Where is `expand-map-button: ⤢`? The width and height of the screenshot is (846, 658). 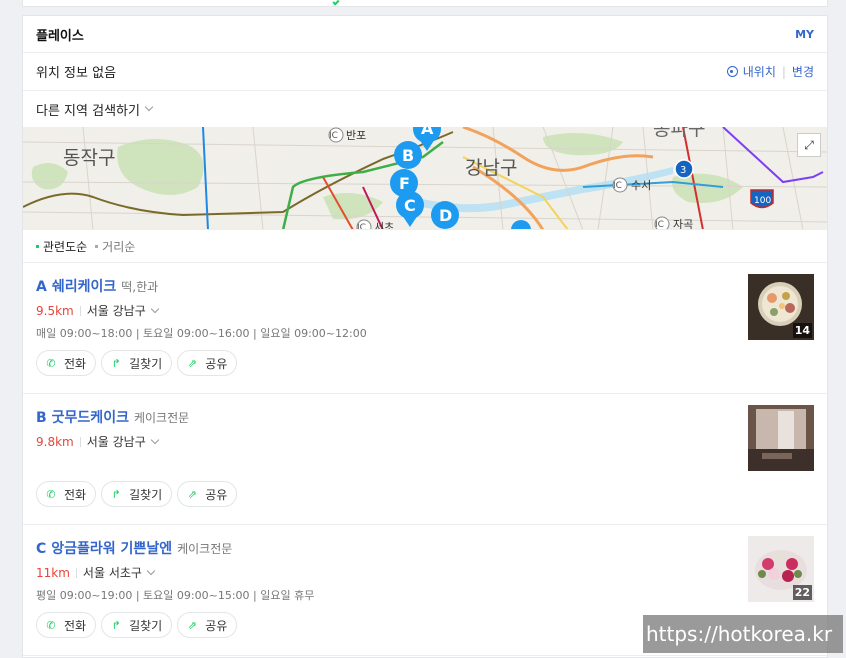 expand-map-button: ⤢ is located at coordinates (809, 145).